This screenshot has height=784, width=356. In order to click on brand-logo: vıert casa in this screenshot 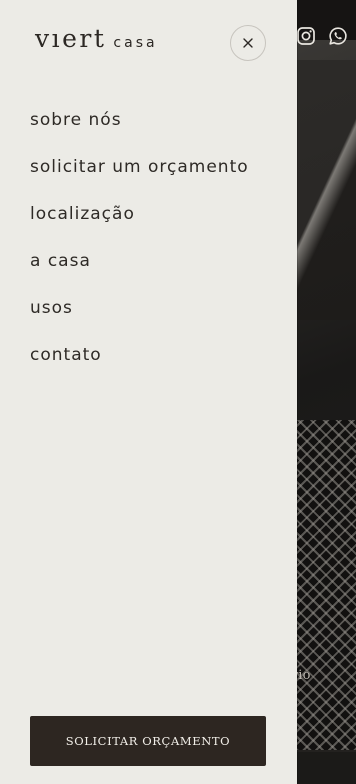, I will do `click(96, 38)`.